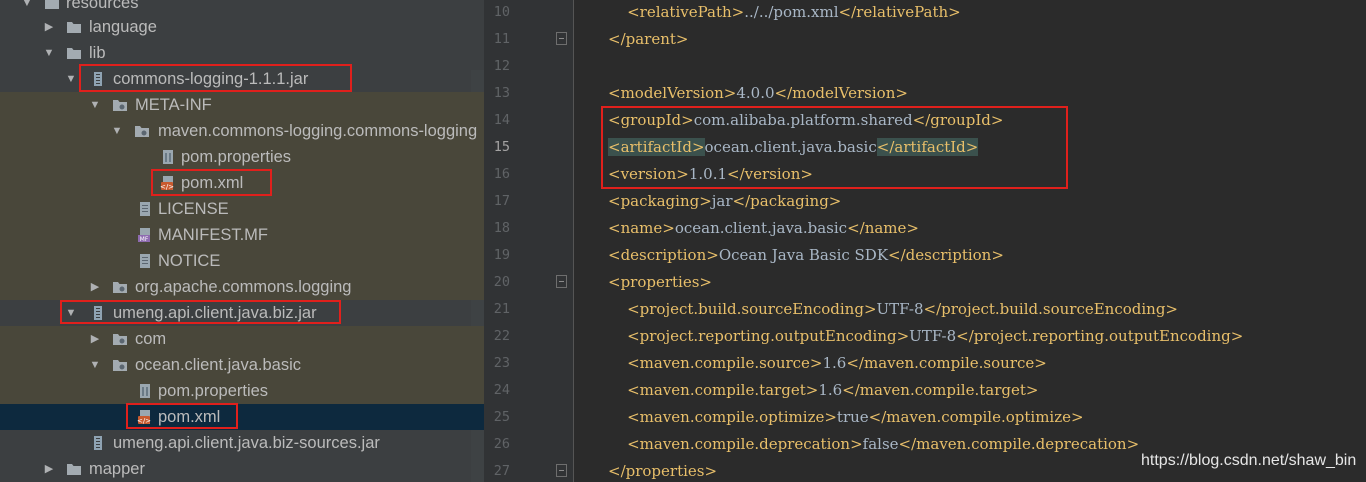  I want to click on tree-item-org-apache-commons-logging: ▶ org.apache.commons.logging, so click(242, 287).